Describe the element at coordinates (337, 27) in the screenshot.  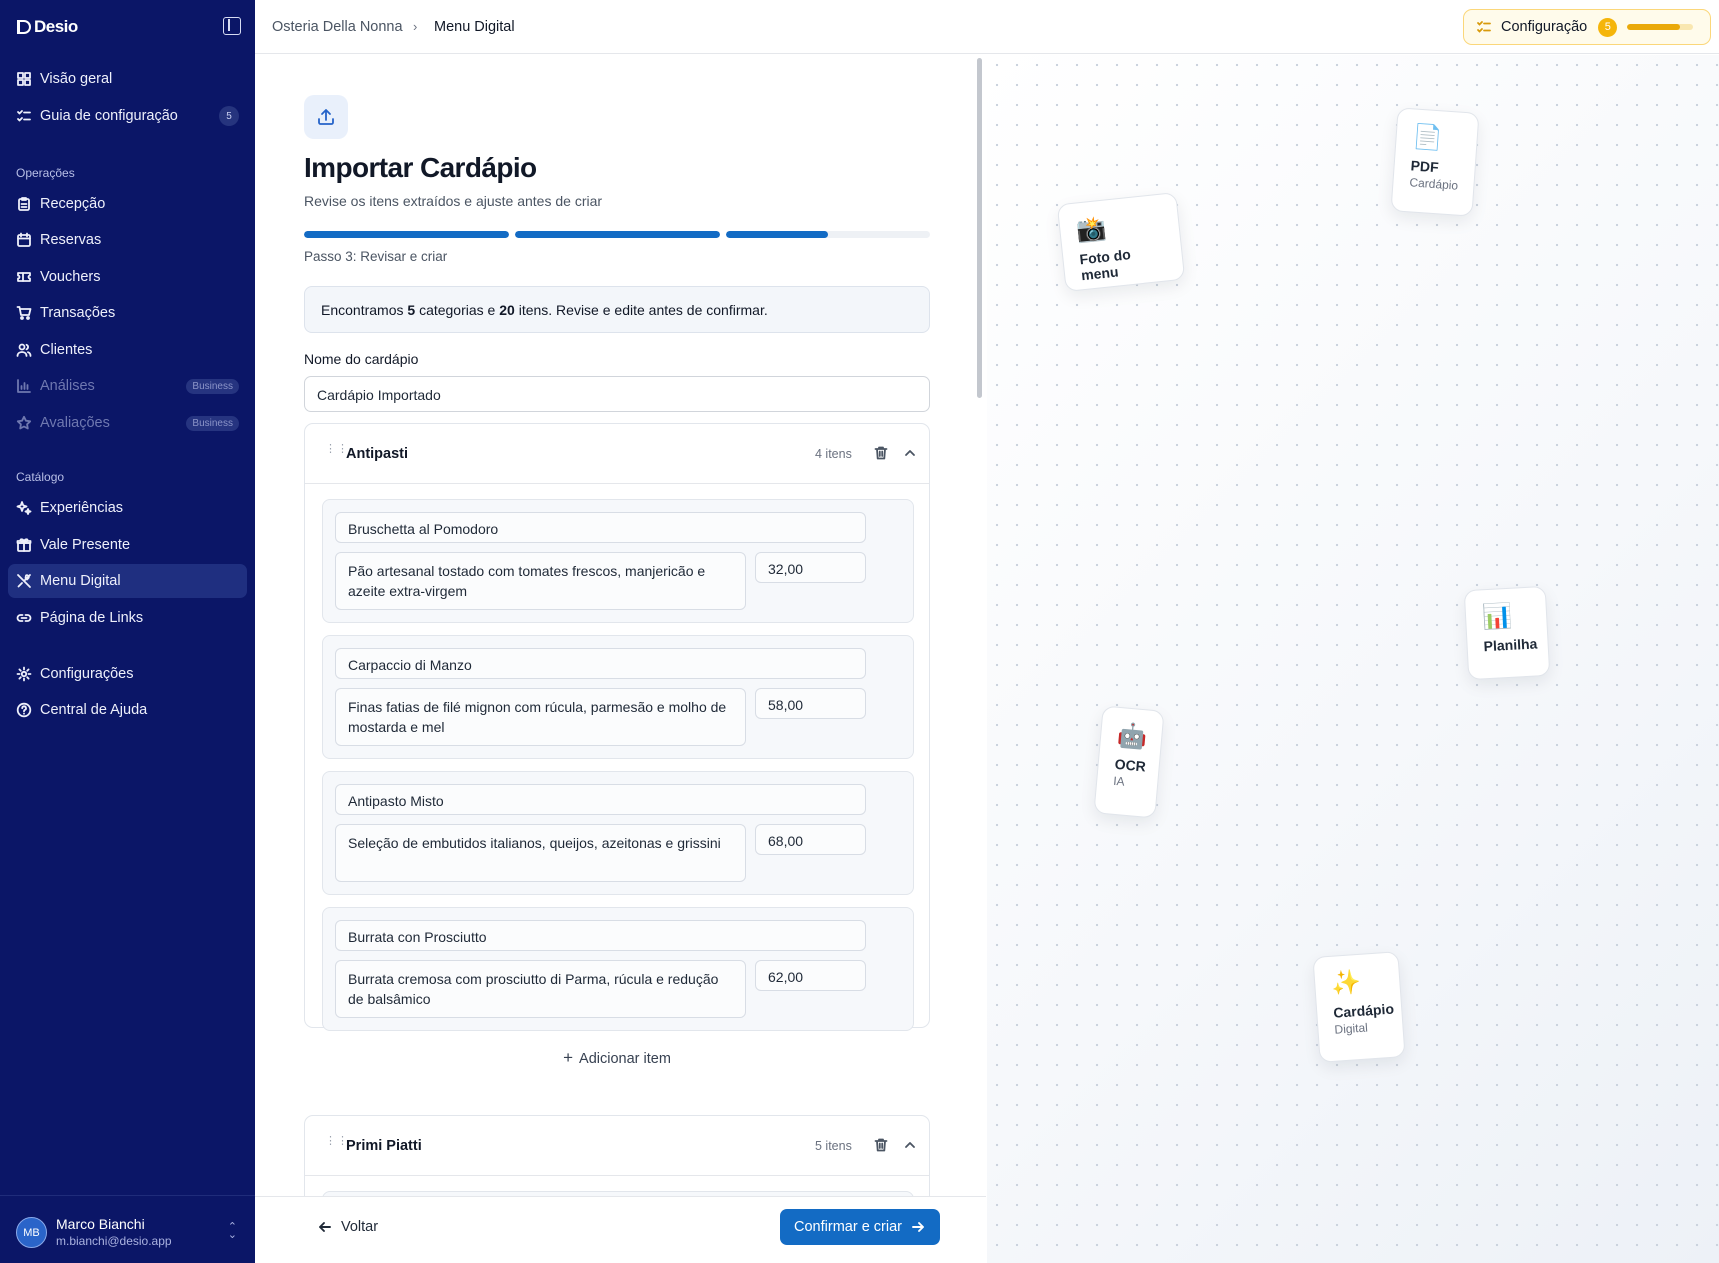
I see `breadcrumb-restaurant: Osteria Della Nonna` at that location.